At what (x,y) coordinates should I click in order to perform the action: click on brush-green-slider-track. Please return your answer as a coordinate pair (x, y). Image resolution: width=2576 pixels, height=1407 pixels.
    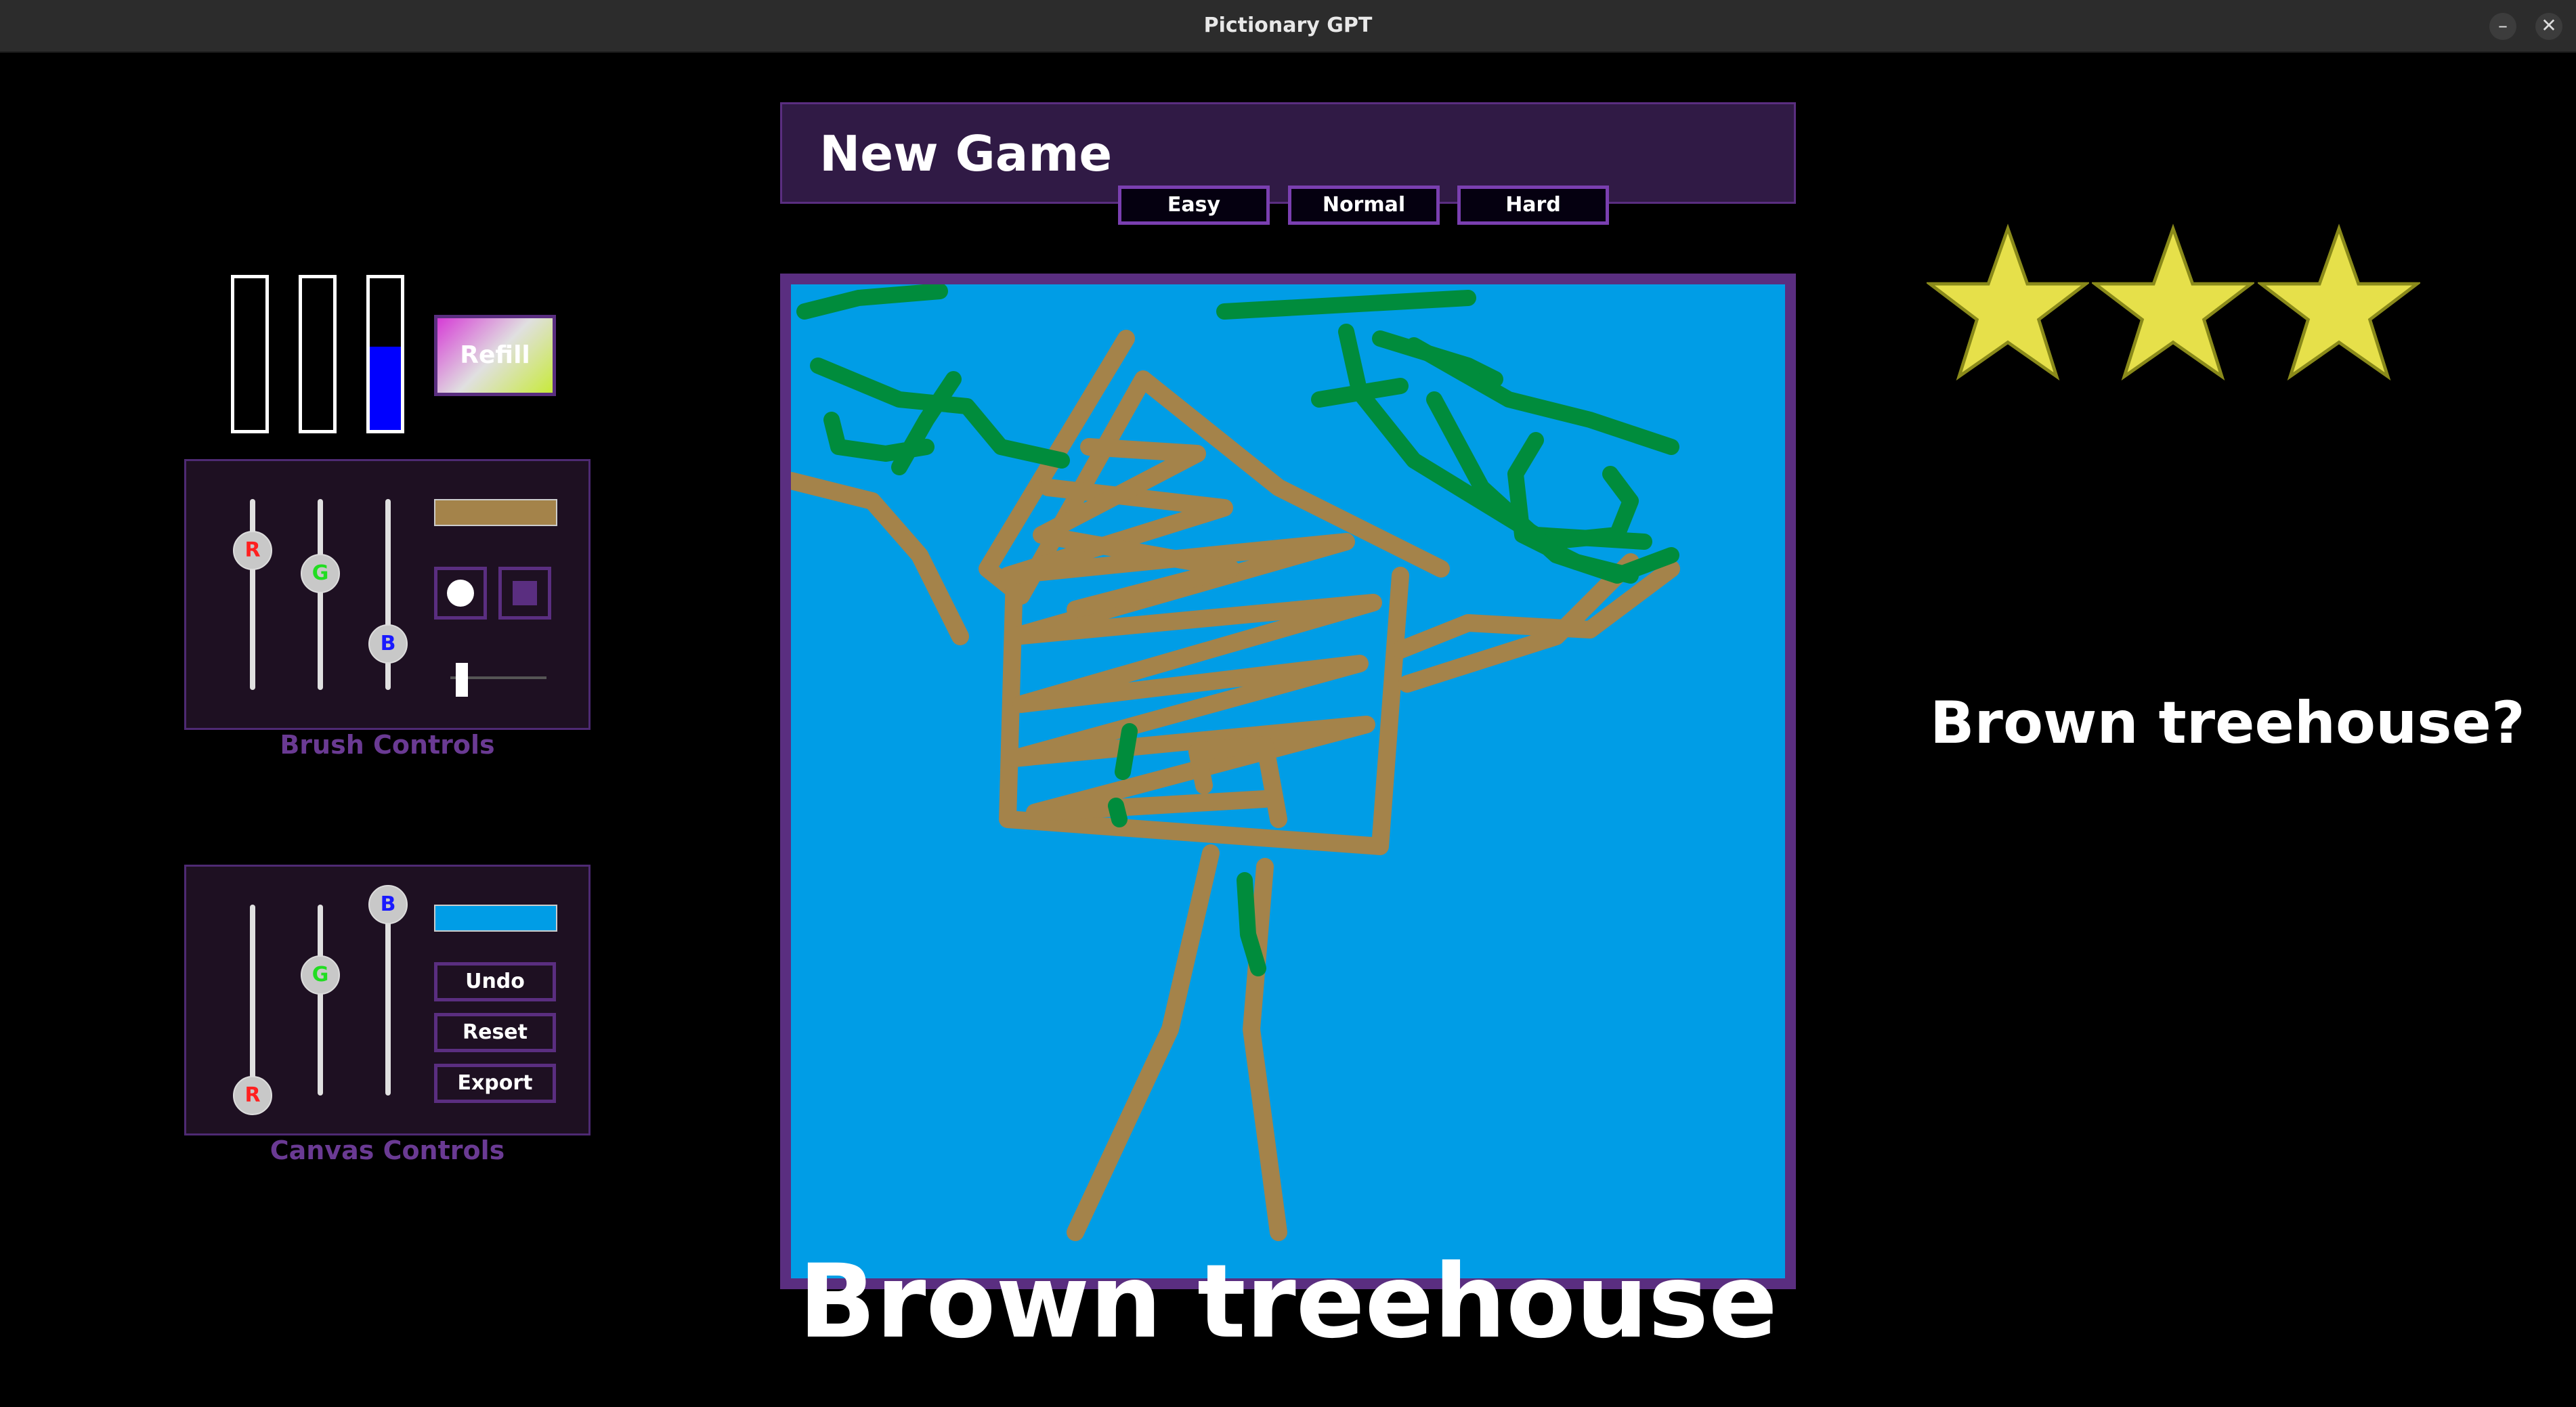
    Looking at the image, I should click on (320, 594).